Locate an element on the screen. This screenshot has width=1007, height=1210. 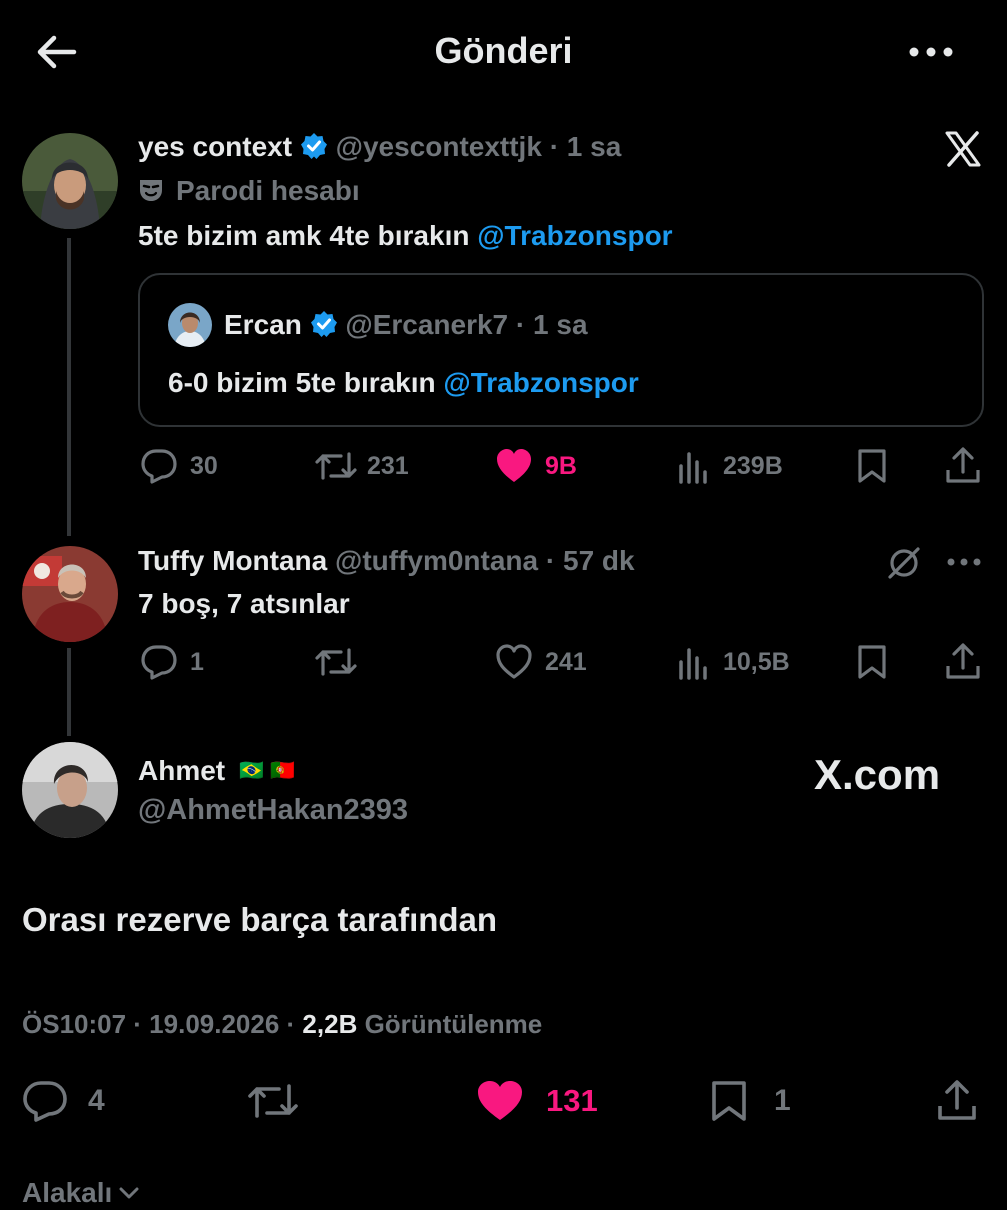
author-handle: @yescontexttjk is located at coordinates (439, 146).